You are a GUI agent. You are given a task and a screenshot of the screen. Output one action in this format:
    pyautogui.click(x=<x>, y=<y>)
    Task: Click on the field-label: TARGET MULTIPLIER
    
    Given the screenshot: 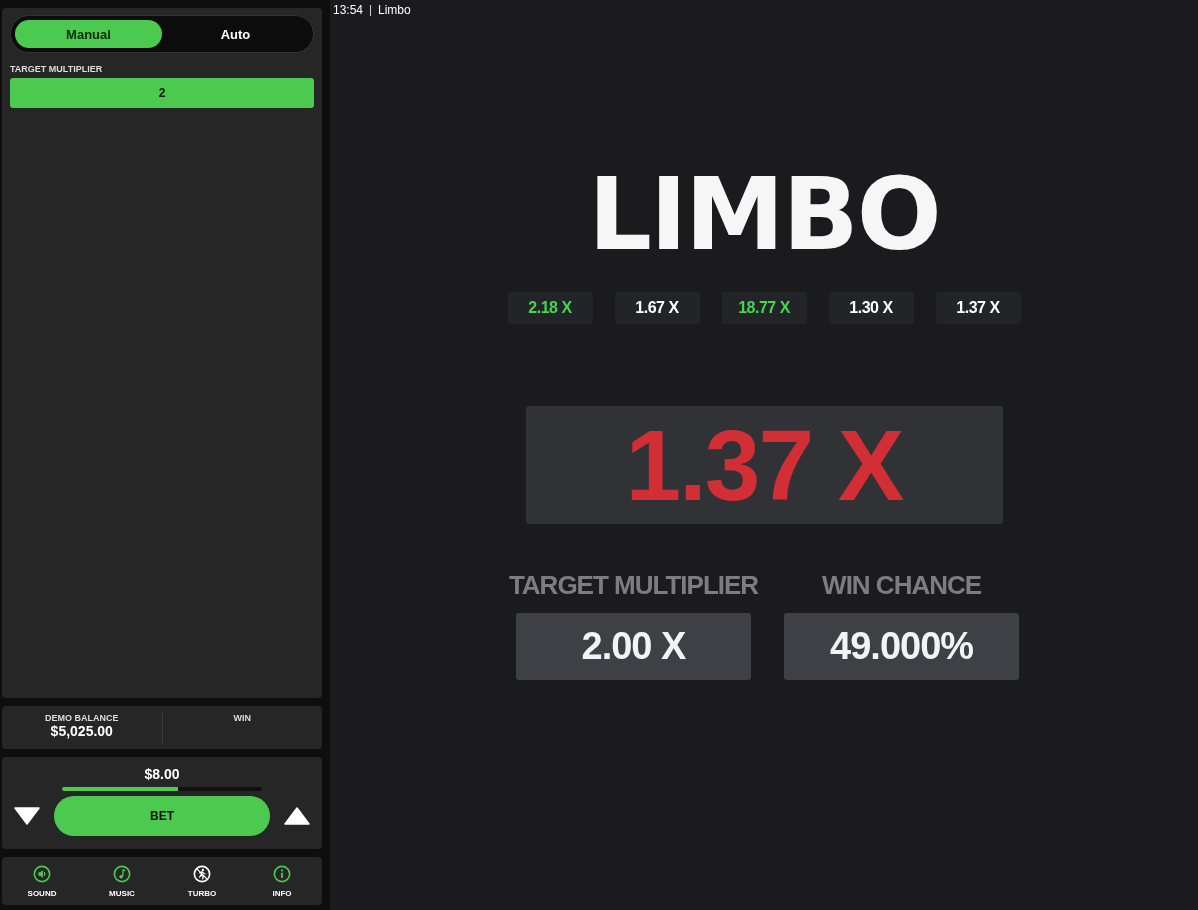 What is the action you would take?
    pyautogui.click(x=57, y=69)
    